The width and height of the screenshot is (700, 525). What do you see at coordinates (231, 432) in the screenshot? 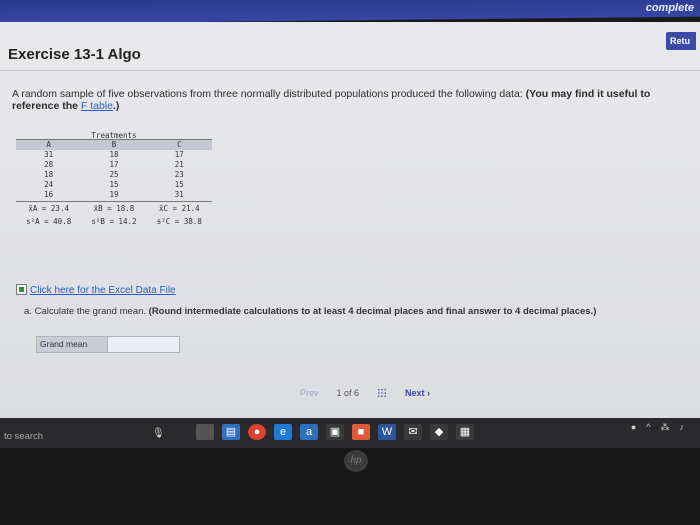
I see `file-explorer-icon: ▤` at bounding box center [231, 432].